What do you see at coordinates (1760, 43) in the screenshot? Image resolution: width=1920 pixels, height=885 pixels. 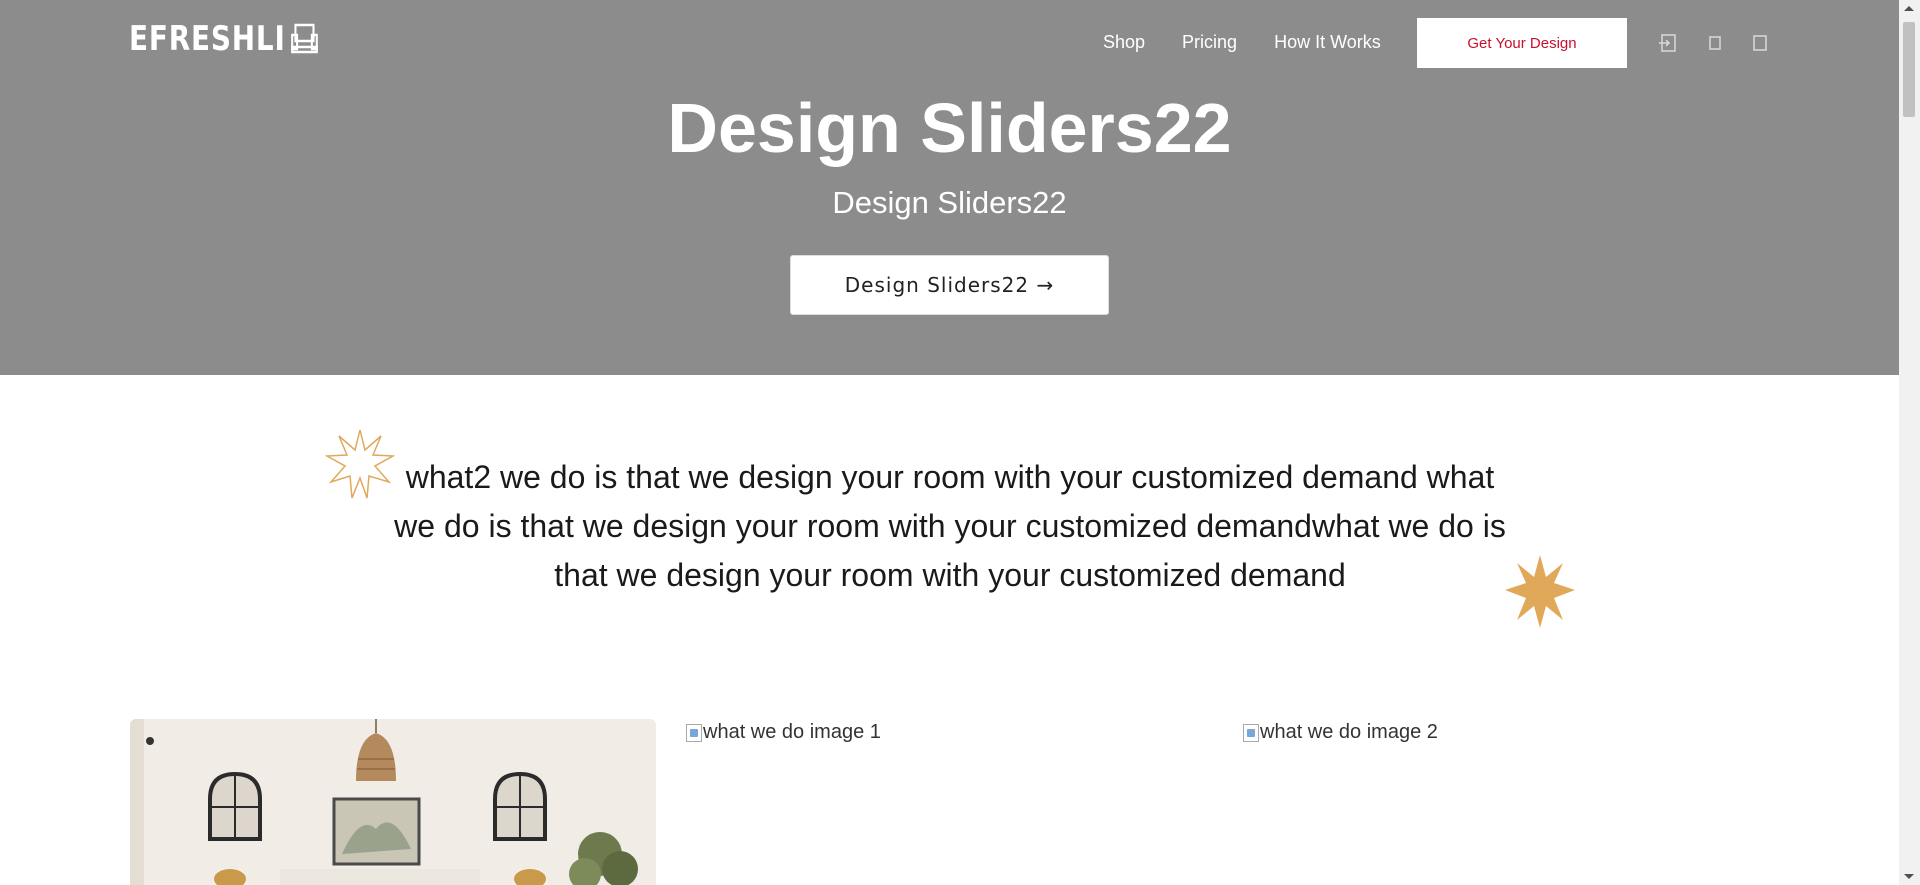 I see `account-icon` at bounding box center [1760, 43].